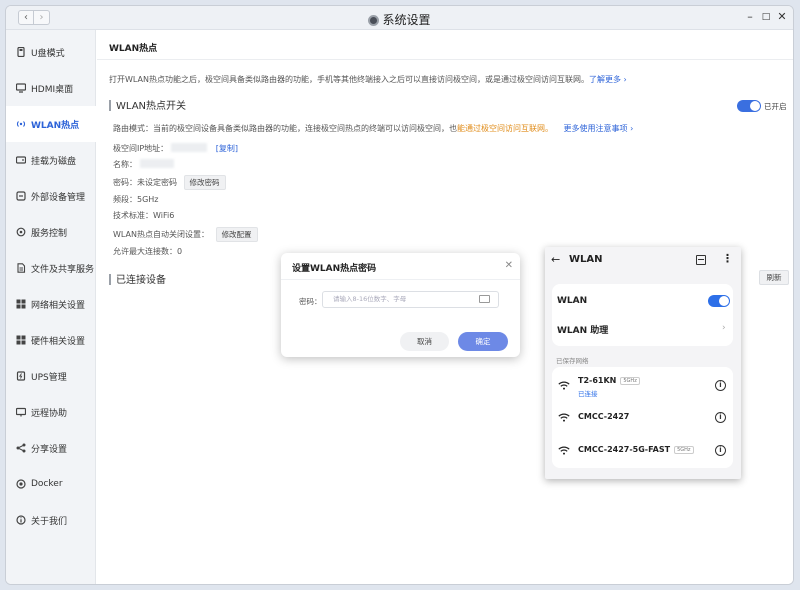 Image resolution: width=800 pixels, height=590 pixels. I want to click on password-input: 请输入8-16位数字、字母, so click(410, 299).